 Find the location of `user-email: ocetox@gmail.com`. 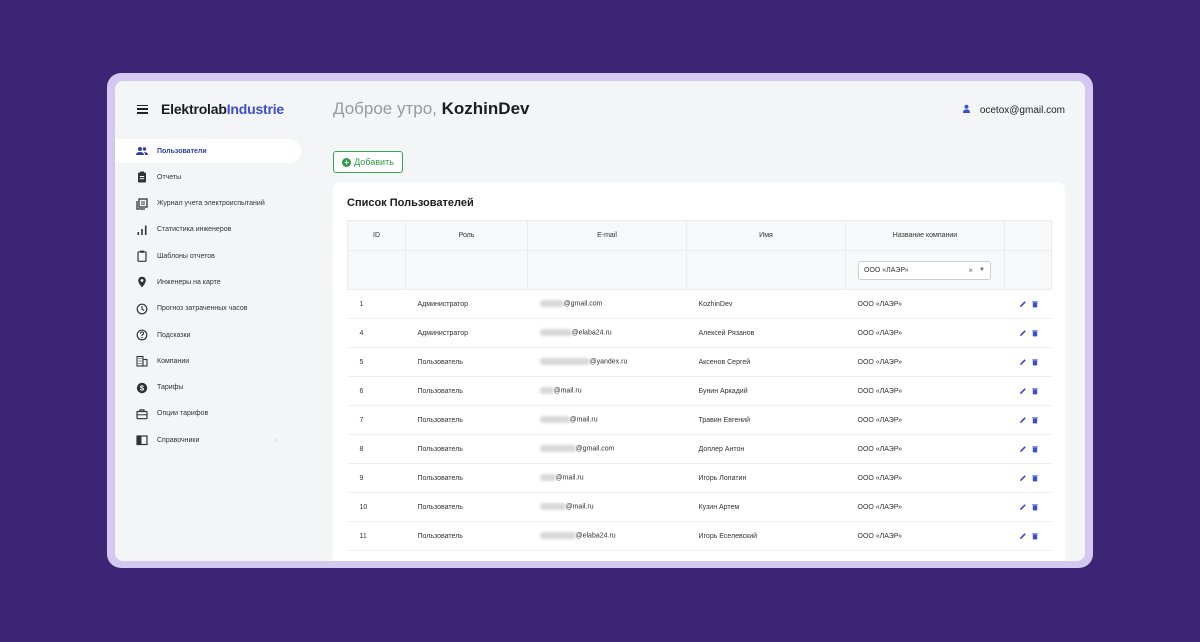

user-email: ocetox@gmail.com is located at coordinates (1022, 110).